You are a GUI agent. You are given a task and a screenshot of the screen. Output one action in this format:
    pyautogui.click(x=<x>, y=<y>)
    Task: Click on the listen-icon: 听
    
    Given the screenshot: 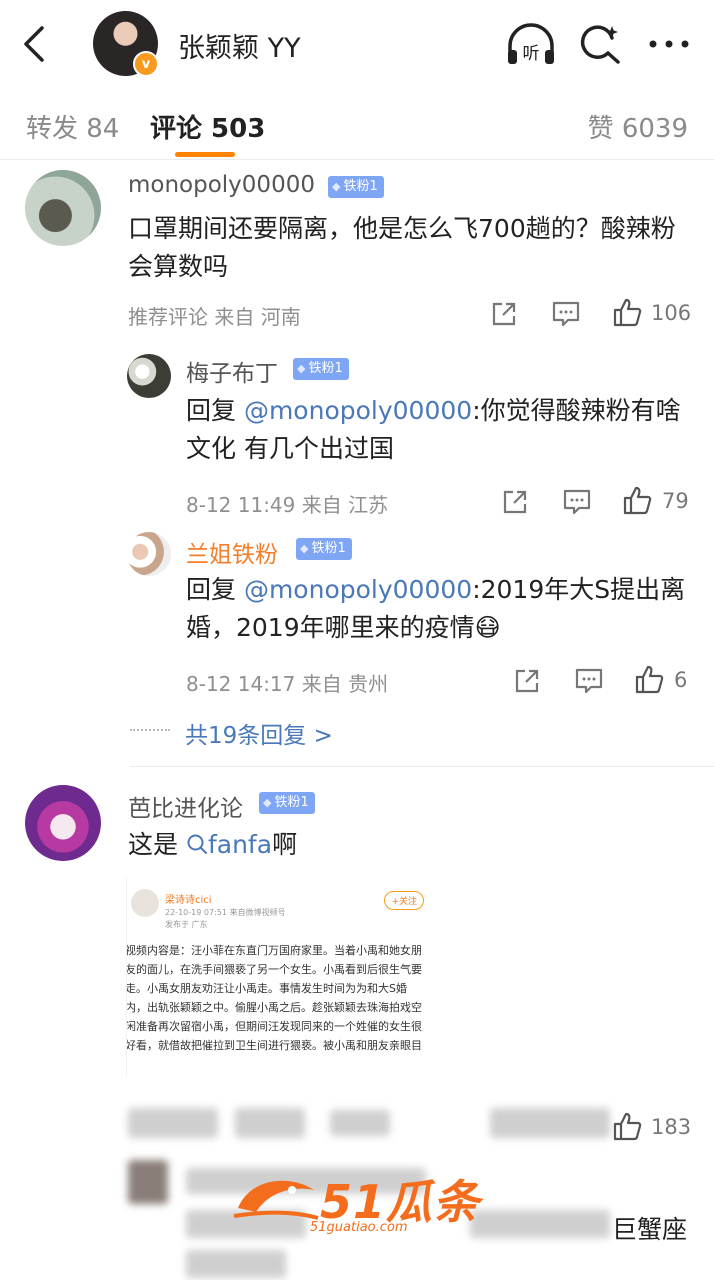 What is the action you would take?
    pyautogui.click(x=531, y=45)
    